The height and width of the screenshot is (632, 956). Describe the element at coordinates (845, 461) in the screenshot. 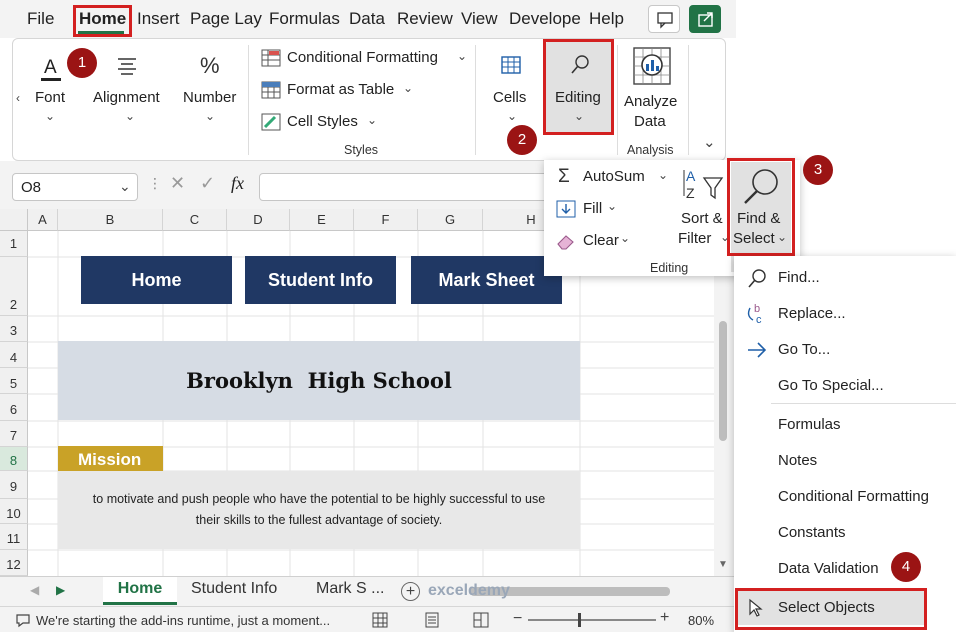

I see `menu-item-notes: Notes` at that location.